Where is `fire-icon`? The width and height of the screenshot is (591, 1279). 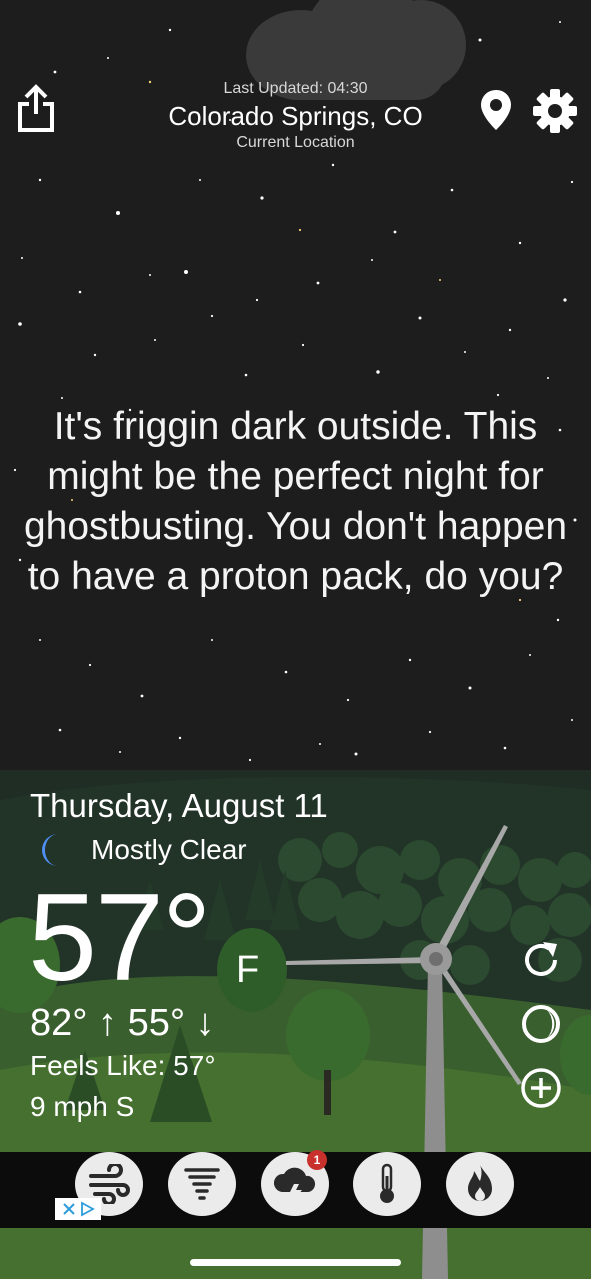 fire-icon is located at coordinates (480, 1183).